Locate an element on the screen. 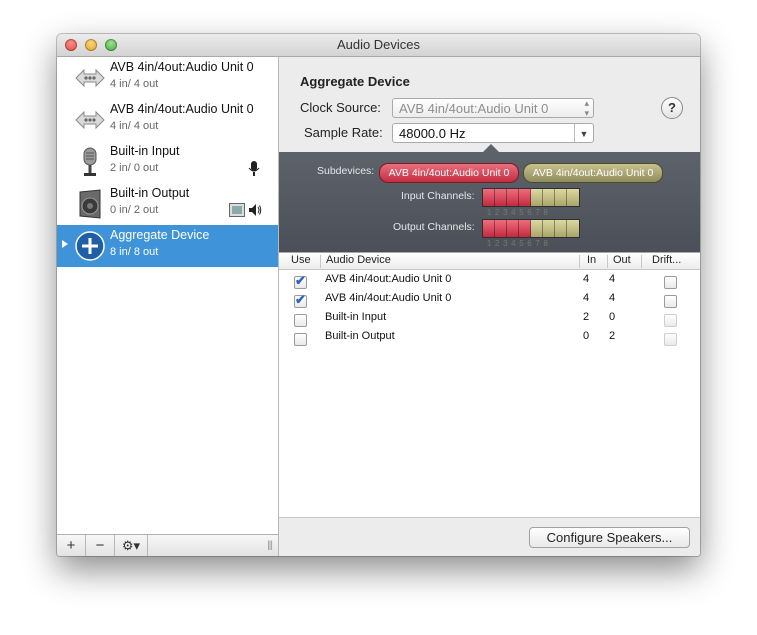  sample-rate-value: 48000.0 Hz is located at coordinates (432, 133).